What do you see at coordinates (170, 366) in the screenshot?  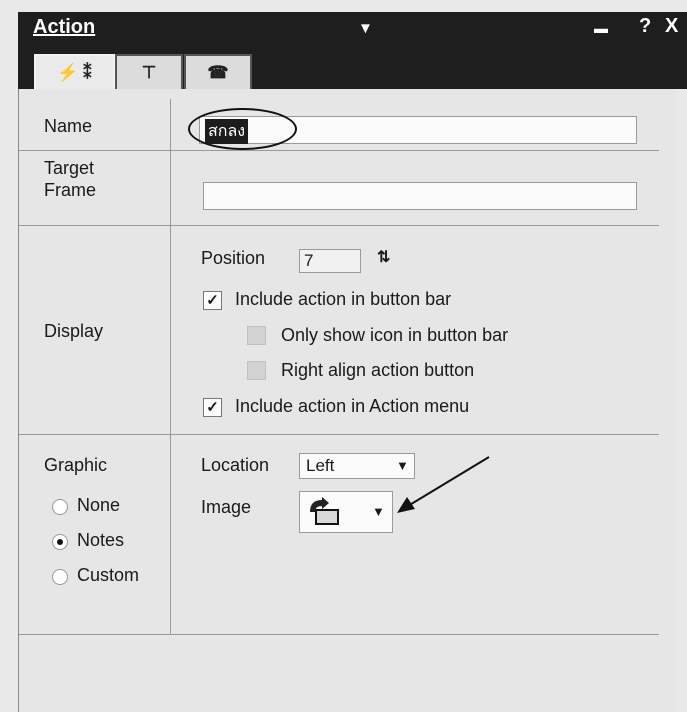 I see `label-column-divider` at bounding box center [170, 366].